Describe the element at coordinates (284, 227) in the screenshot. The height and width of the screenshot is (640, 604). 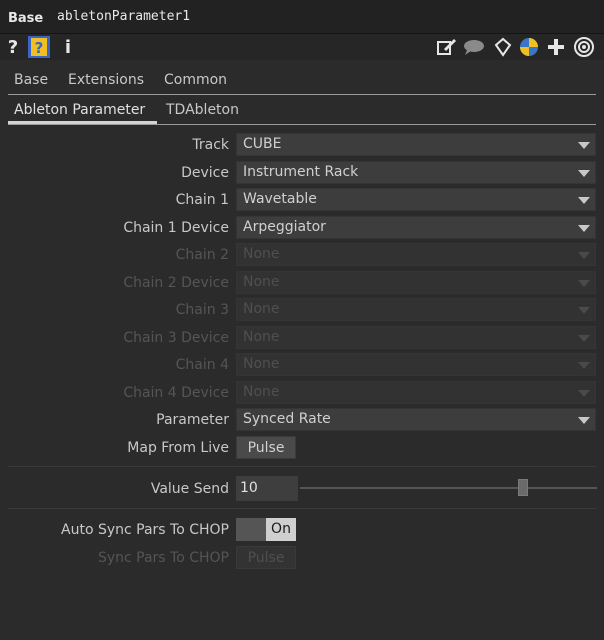
I see `menu-value: Arpeggiator` at that location.